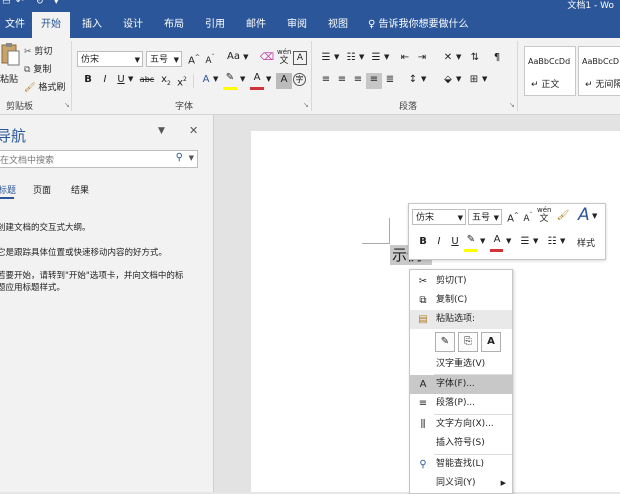 The width and height of the screenshot is (620, 494). What do you see at coordinates (448, 59) in the screenshot?
I see `chinese-layout-icon: ✕` at bounding box center [448, 59].